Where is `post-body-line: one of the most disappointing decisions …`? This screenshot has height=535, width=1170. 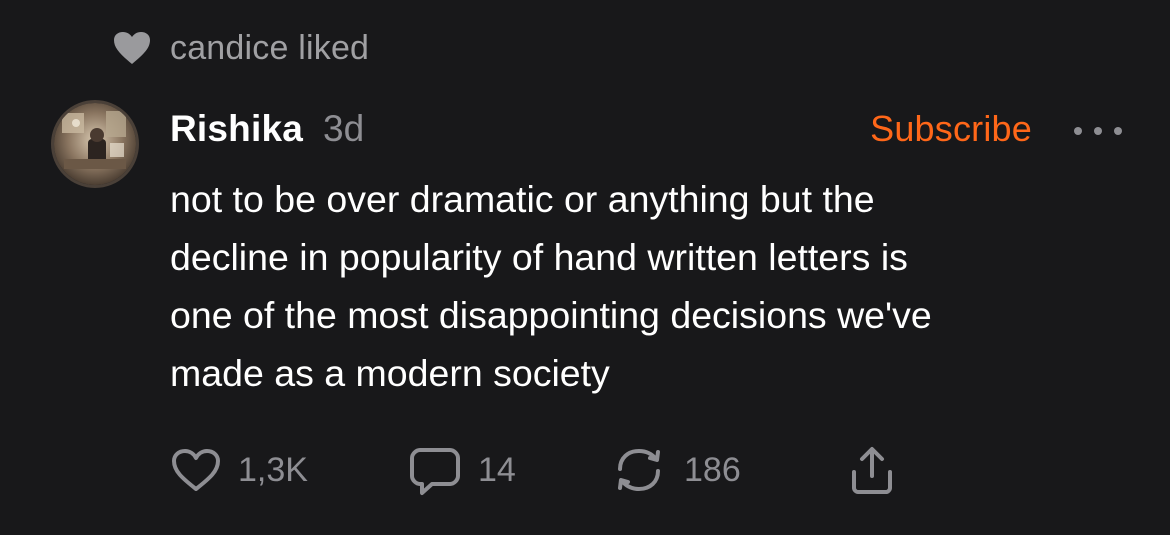 post-body-line: one of the most disappointing decisions … is located at coordinates (551, 315).